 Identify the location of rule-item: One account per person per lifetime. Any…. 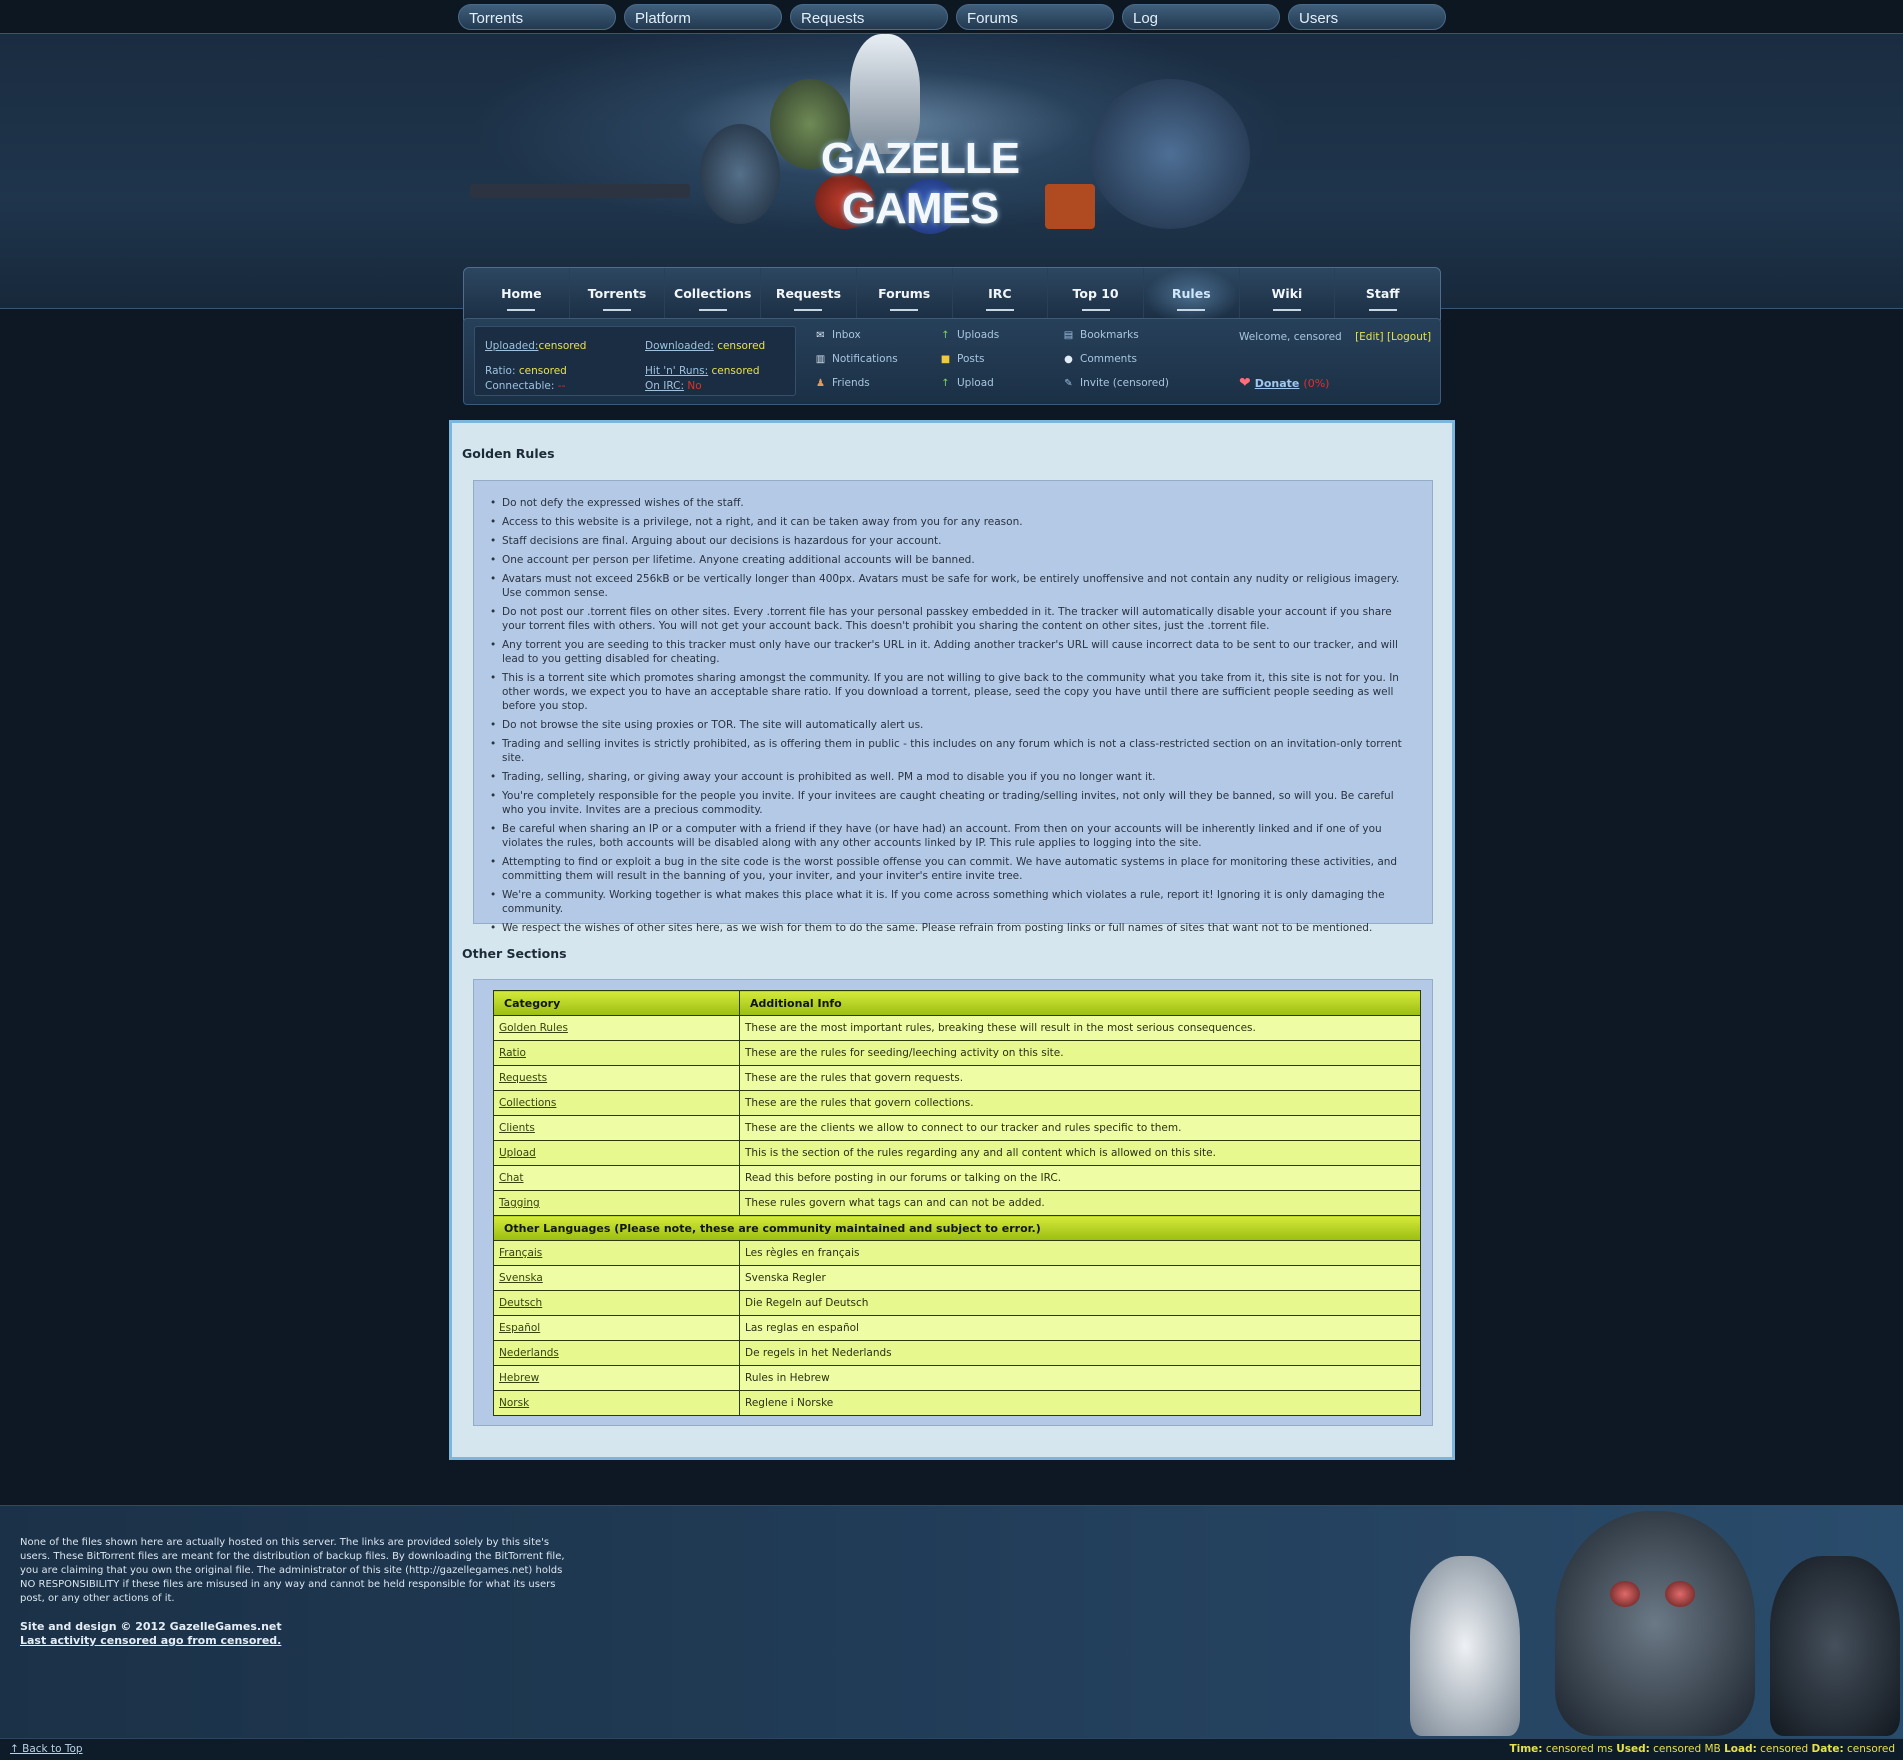
(950, 560).